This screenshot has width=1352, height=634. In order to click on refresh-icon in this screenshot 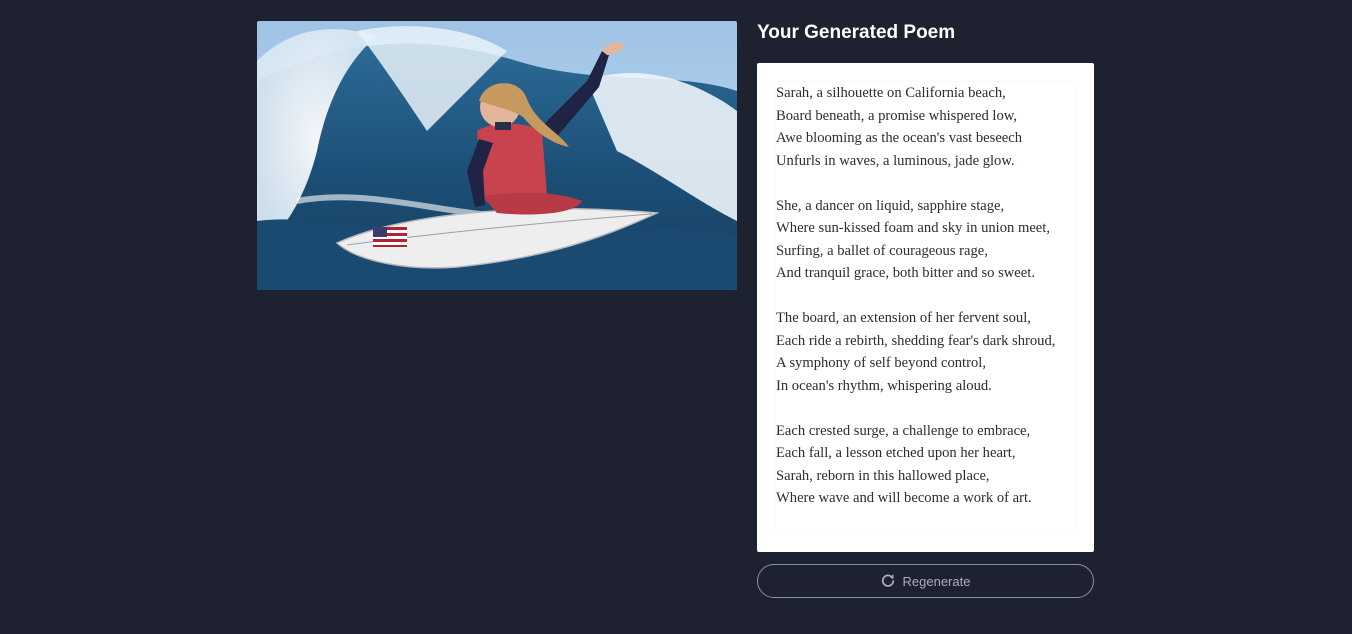, I will do `click(888, 581)`.